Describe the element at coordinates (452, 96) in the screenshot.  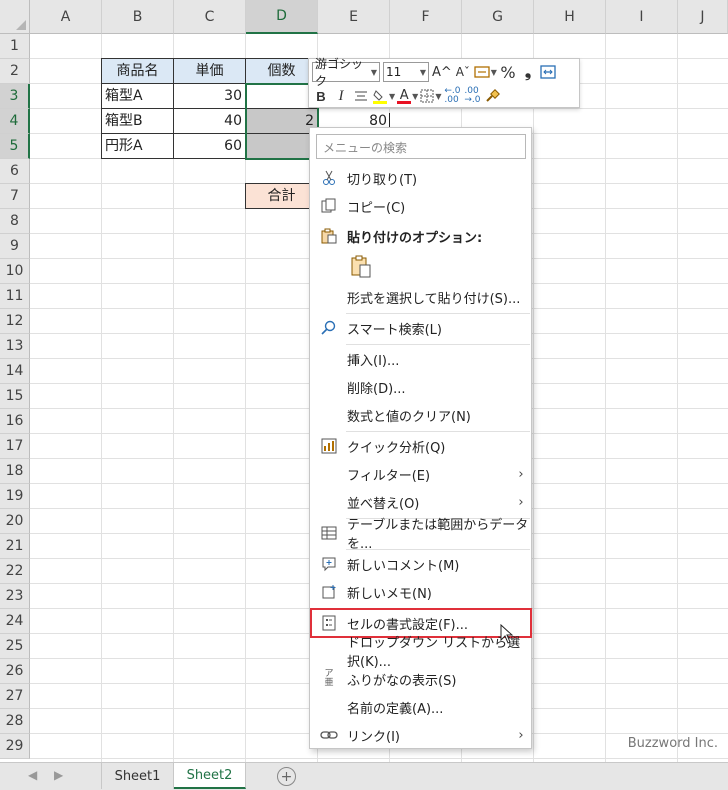
I see `decrease-decimal-button: ←.0.00` at that location.